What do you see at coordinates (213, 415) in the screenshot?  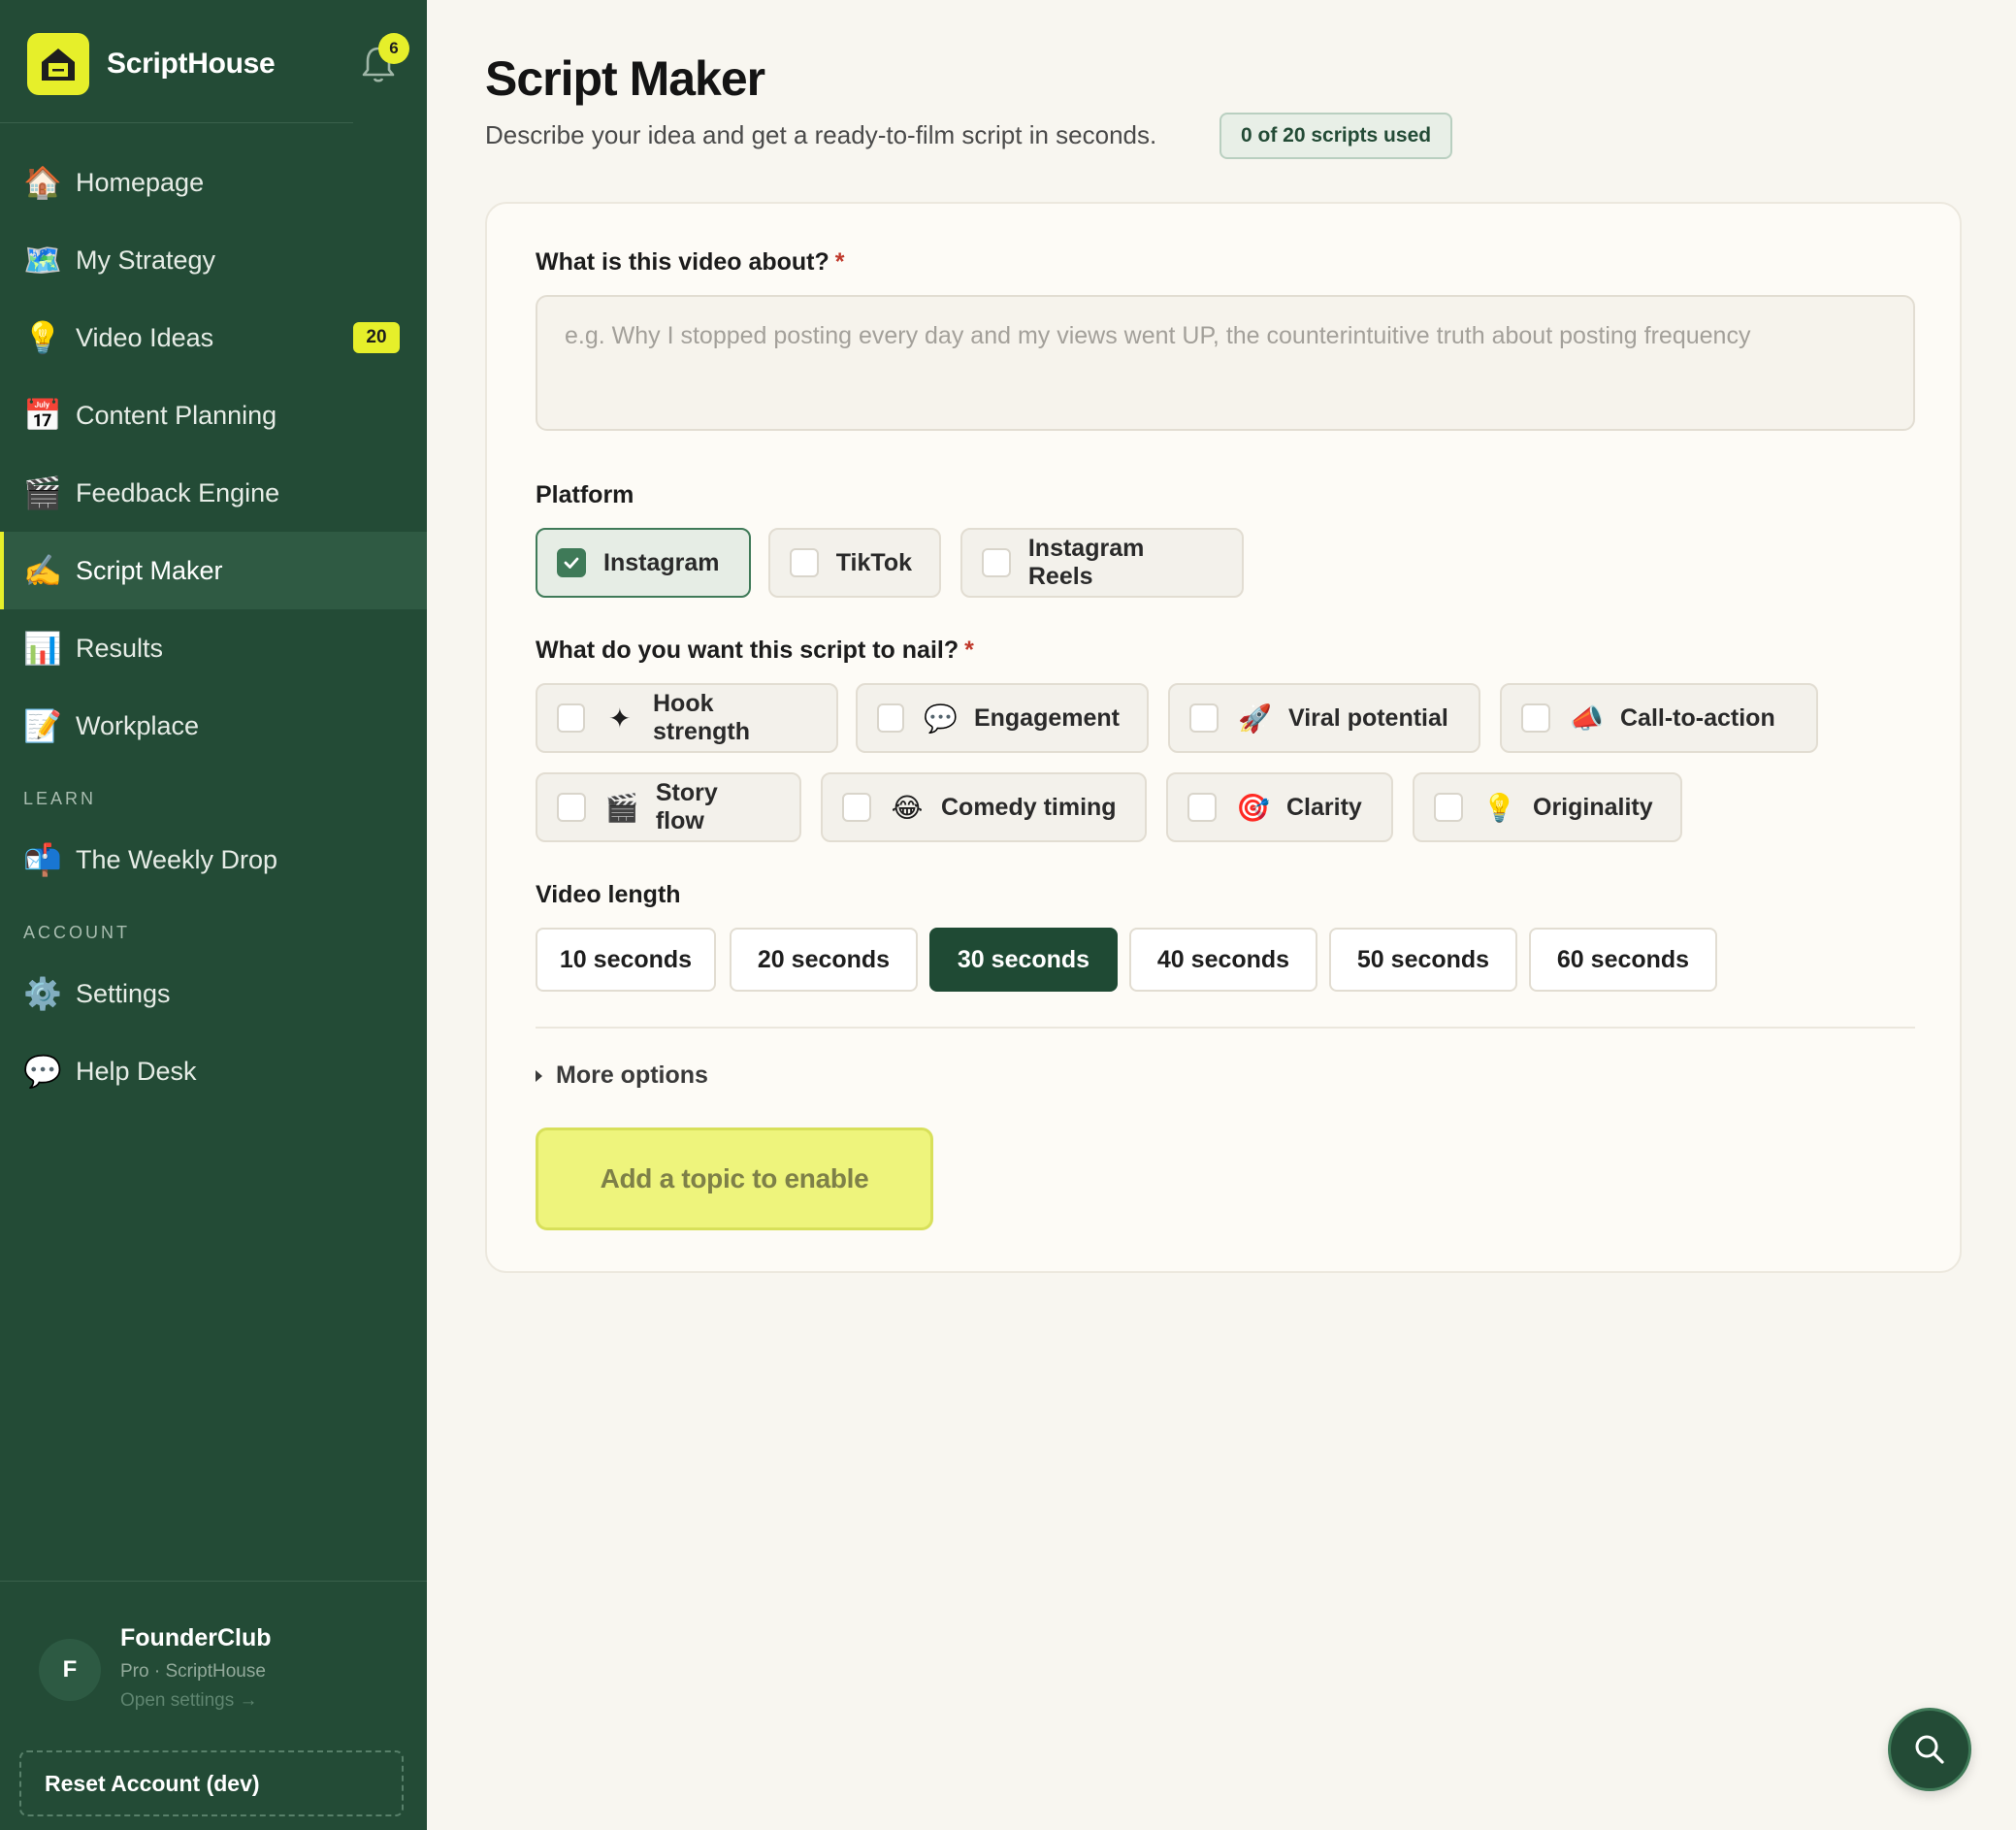 I see `sidebar-item-content-planning: 📅 Content Planning` at bounding box center [213, 415].